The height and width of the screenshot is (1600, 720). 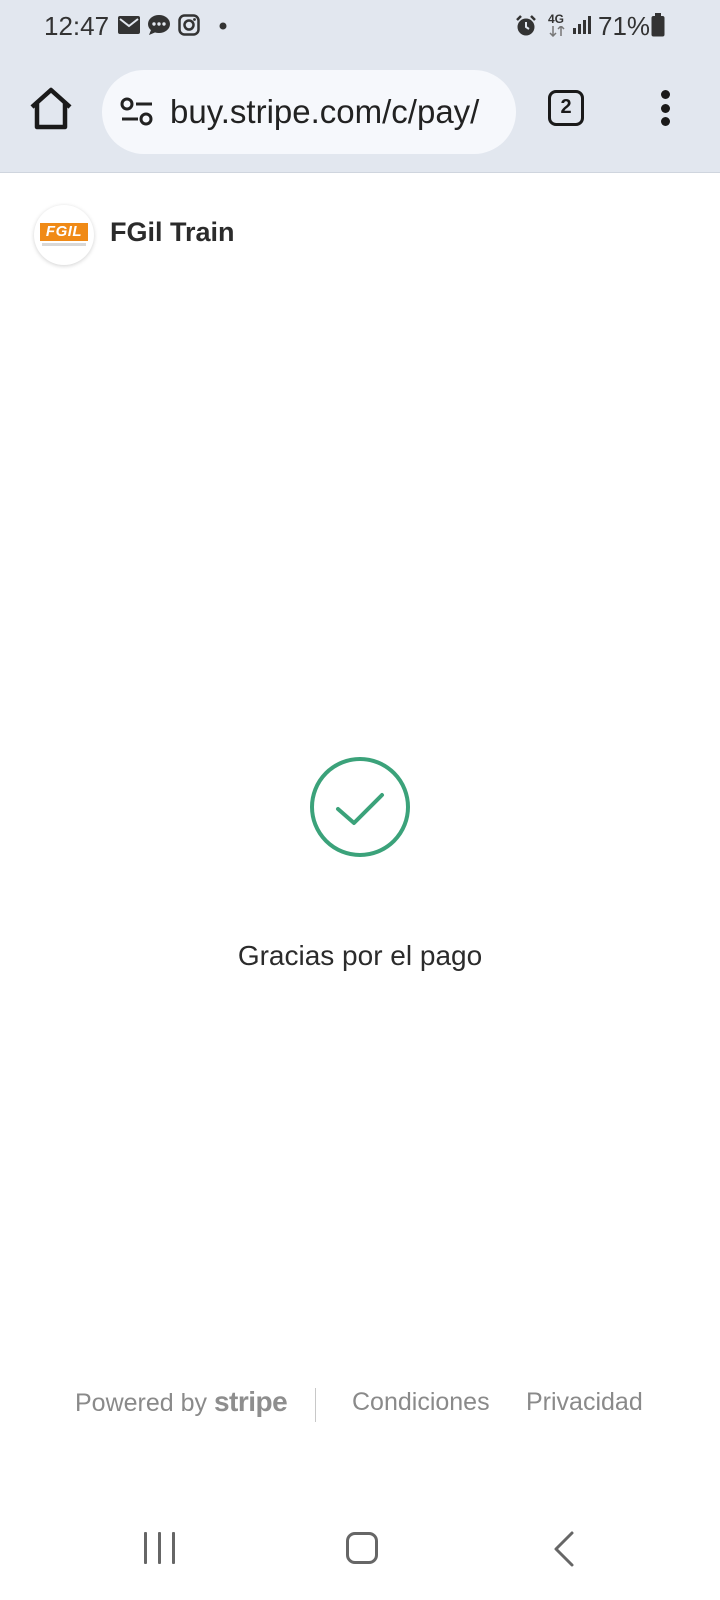 What do you see at coordinates (421, 1402) in the screenshot?
I see `terms-link: Condiciones` at bounding box center [421, 1402].